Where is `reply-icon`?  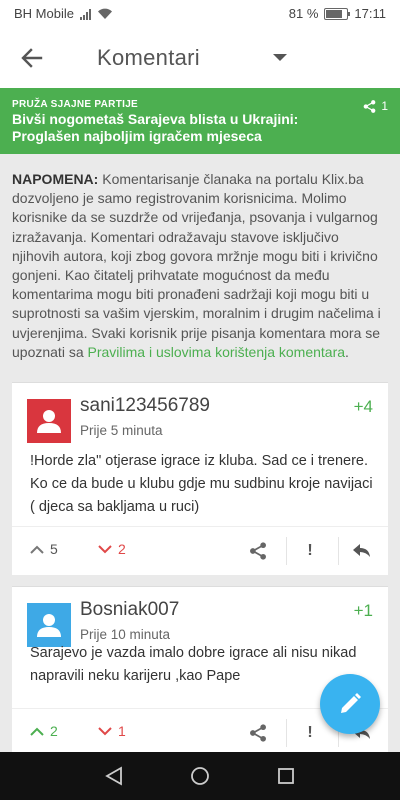
reply-icon is located at coordinates (361, 550).